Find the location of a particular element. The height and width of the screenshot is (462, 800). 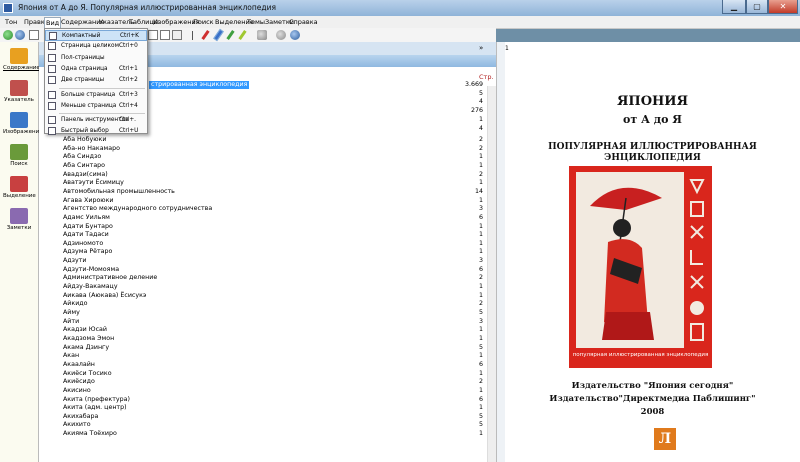

blue-pen-icon is located at coordinates (218, 35).